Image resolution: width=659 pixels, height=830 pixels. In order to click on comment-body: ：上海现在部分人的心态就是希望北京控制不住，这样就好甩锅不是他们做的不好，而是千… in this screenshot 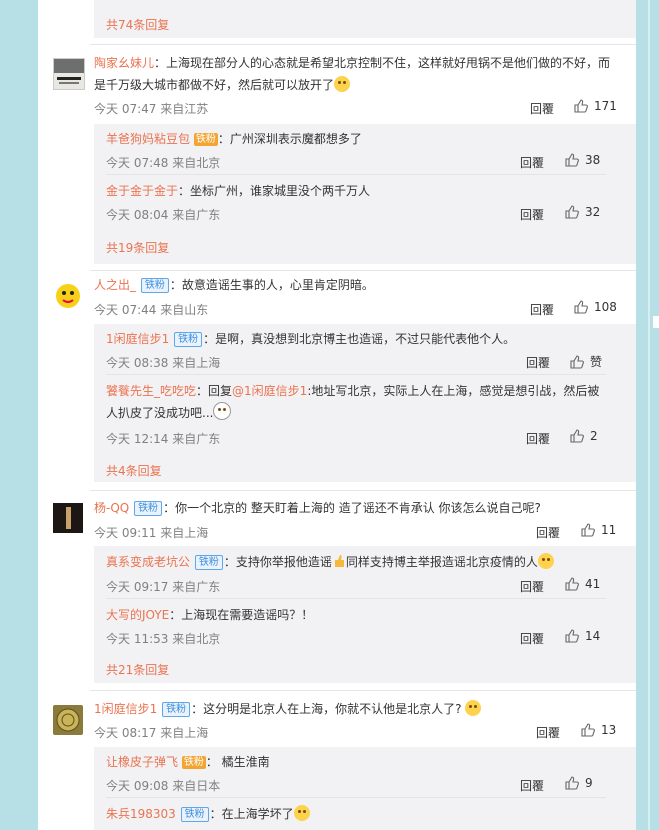, I will do `click(352, 74)`.